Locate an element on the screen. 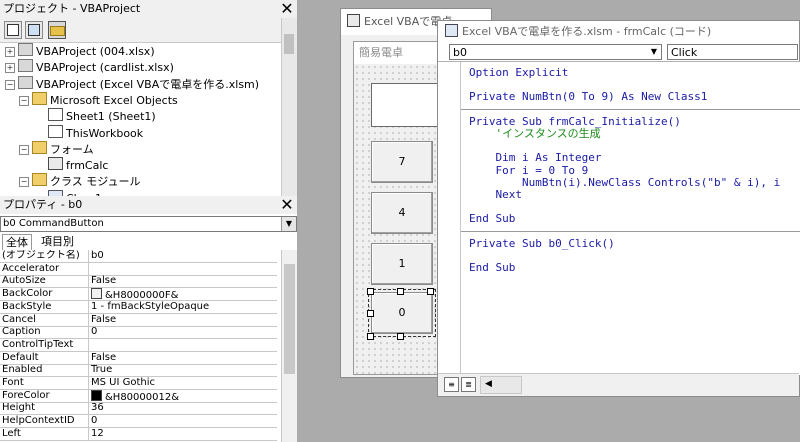 The image size is (800, 442). property-row: Cancel False is located at coordinates (138, 320).